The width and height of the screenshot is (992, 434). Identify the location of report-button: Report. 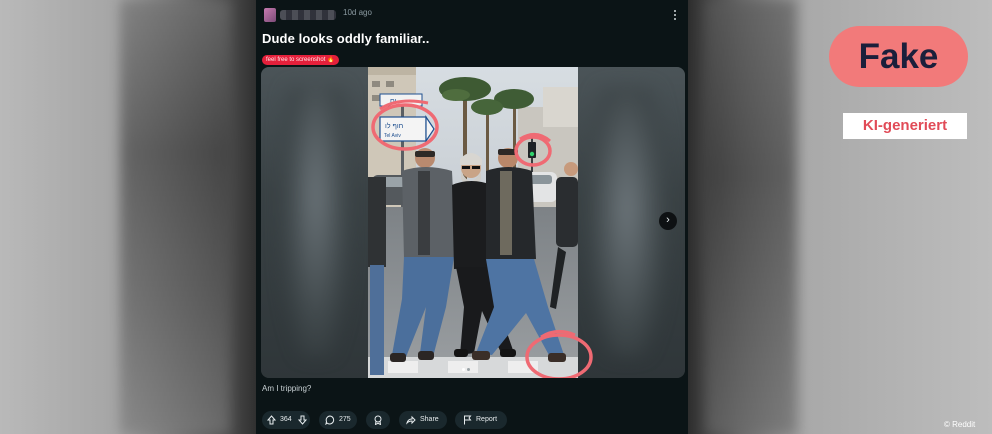
(481, 420).